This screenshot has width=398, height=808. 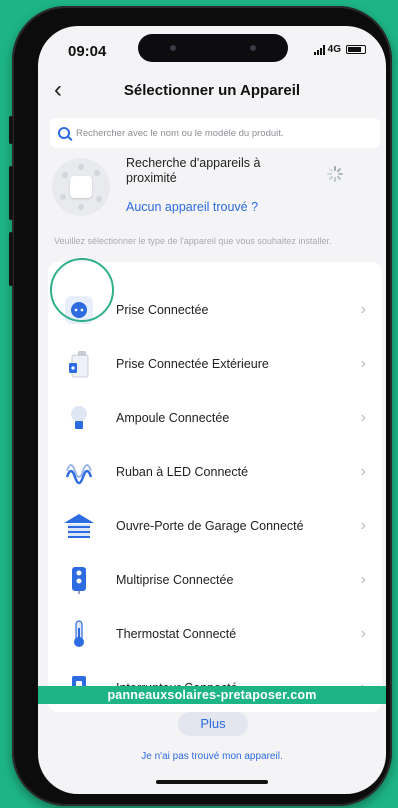 I want to click on garage-icon, so click(x=79, y=526).